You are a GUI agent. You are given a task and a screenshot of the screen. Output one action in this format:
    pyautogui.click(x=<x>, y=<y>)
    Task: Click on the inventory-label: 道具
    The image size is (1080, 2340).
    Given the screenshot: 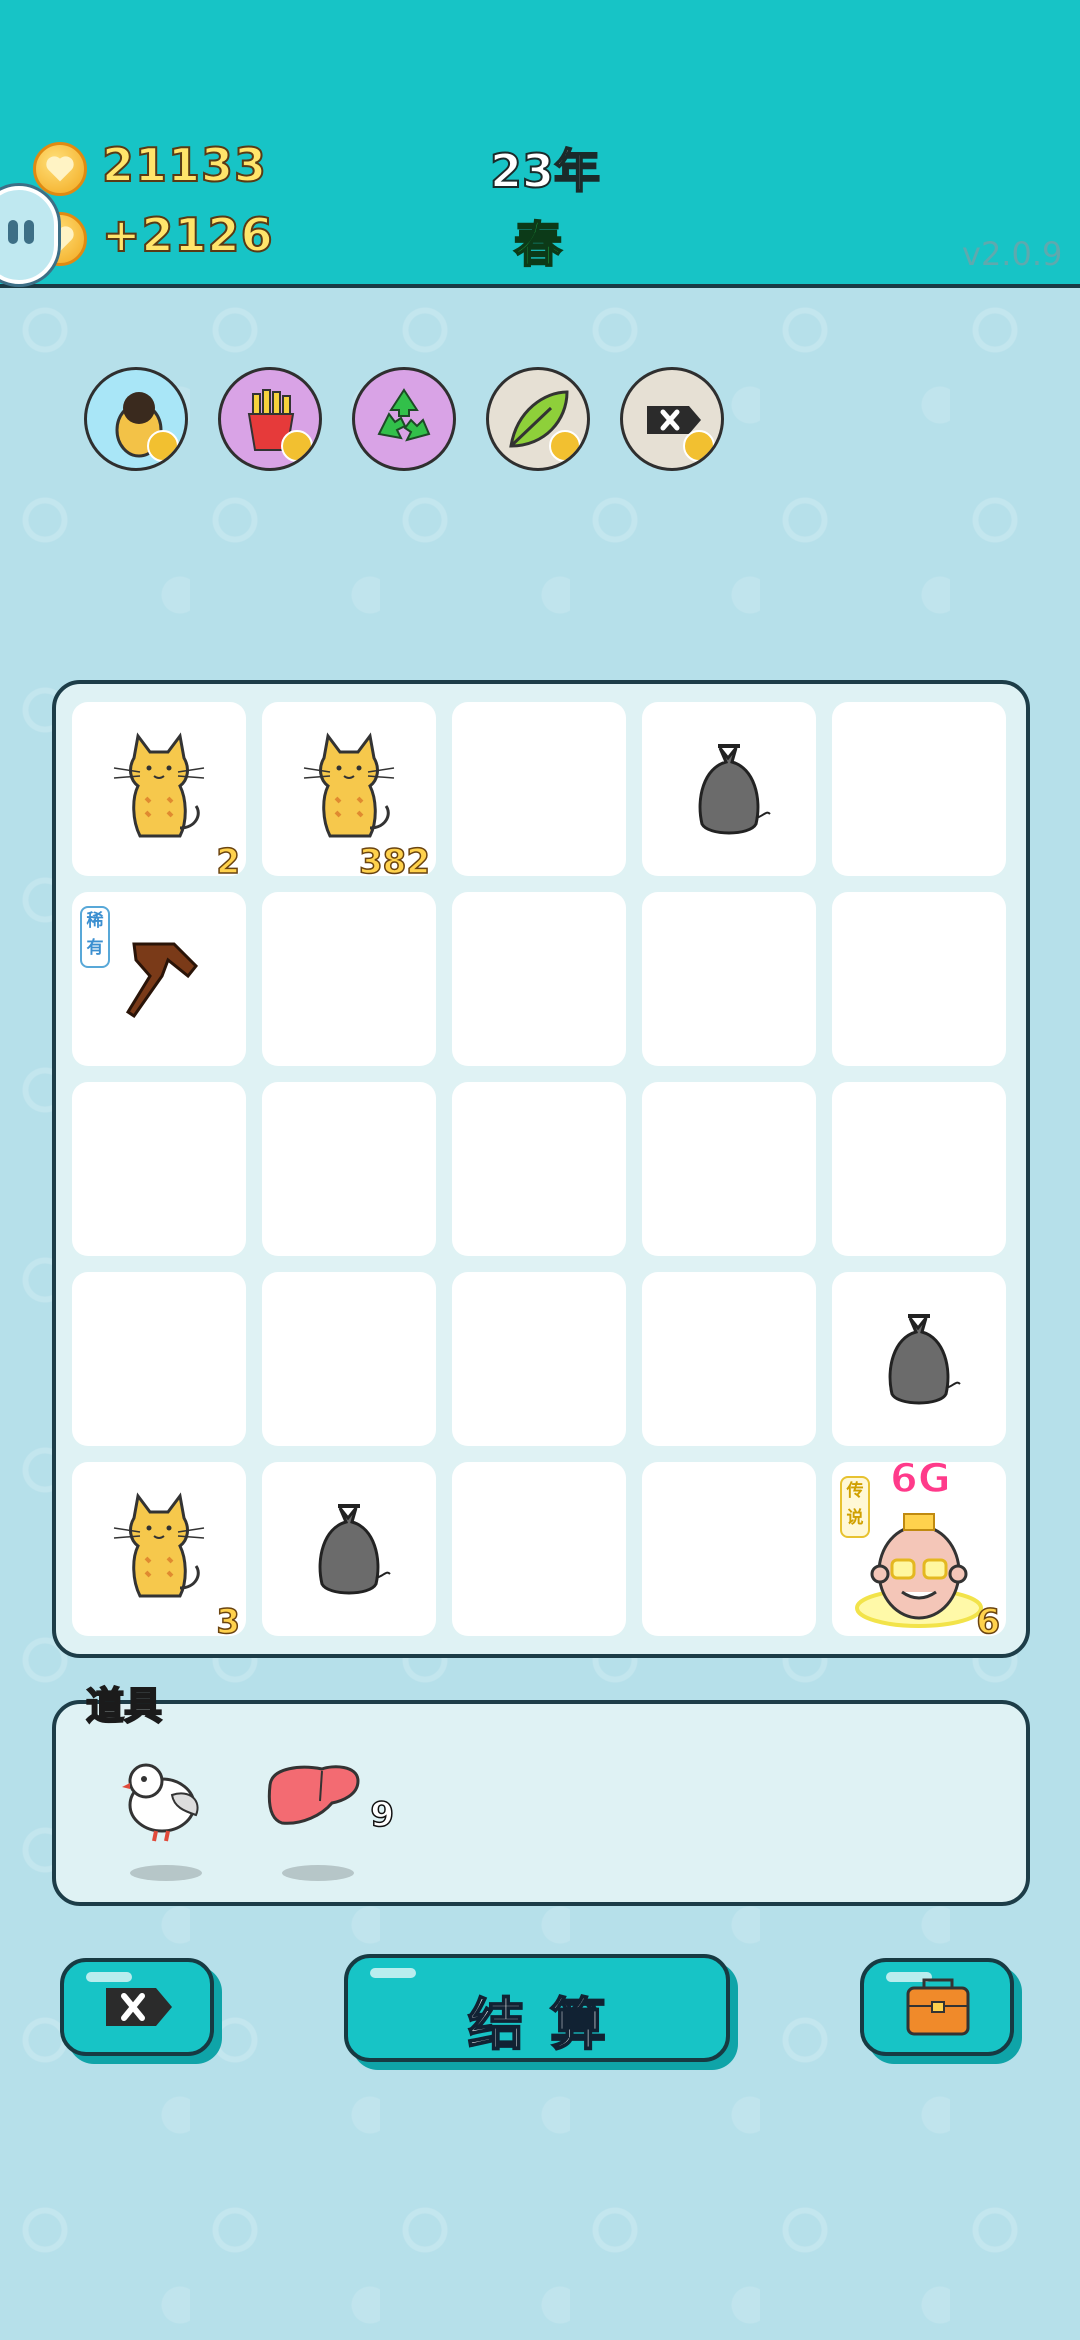 What is the action you would take?
    pyautogui.click(x=124, y=1706)
    